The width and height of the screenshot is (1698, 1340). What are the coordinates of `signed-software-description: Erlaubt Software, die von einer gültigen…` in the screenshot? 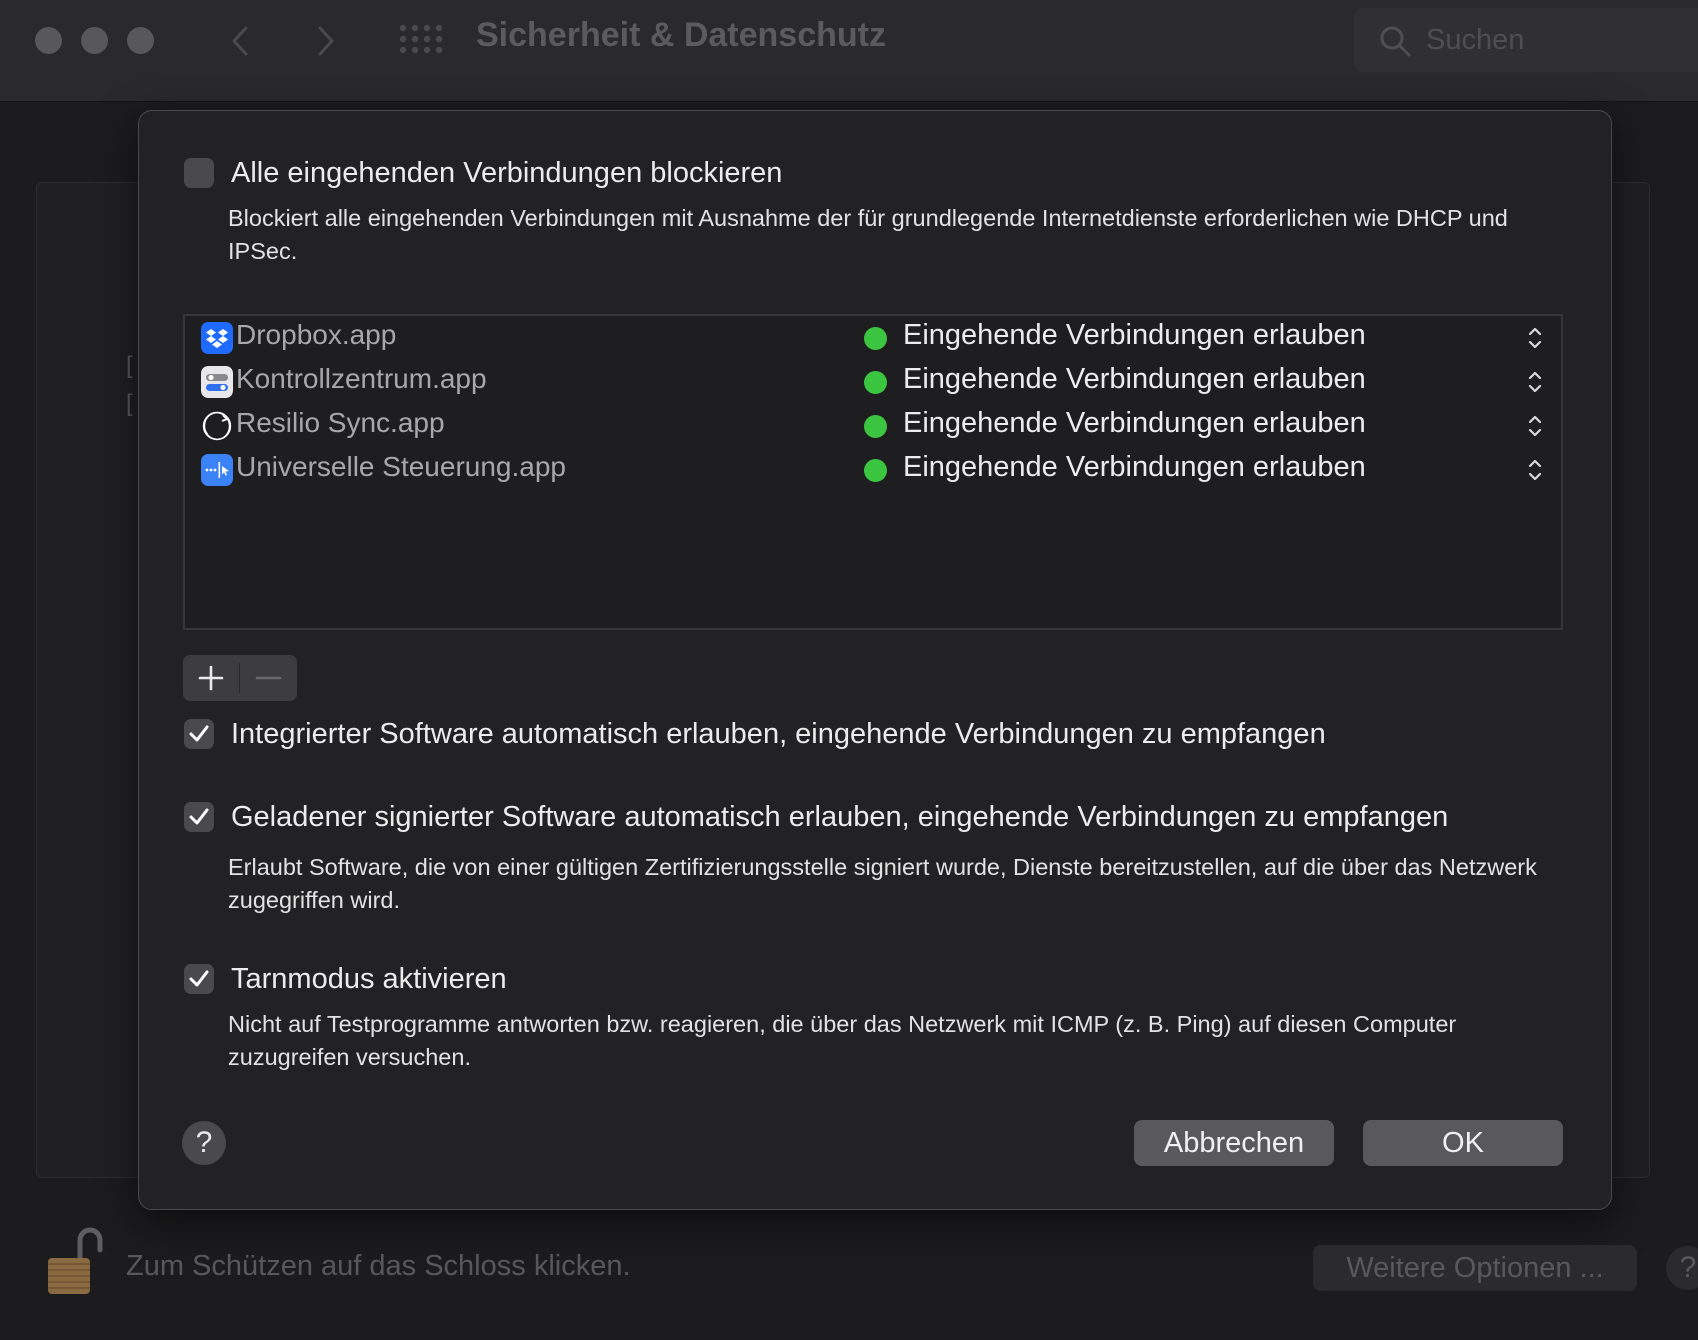 It's located at (882, 883).